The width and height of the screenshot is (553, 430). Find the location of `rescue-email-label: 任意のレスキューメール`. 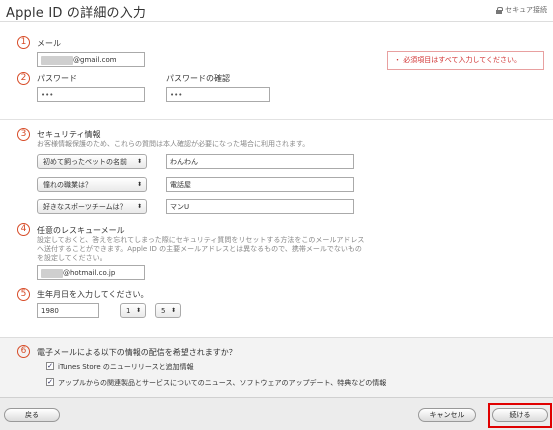

rescue-email-label: 任意のレスキューメール is located at coordinates (81, 230).